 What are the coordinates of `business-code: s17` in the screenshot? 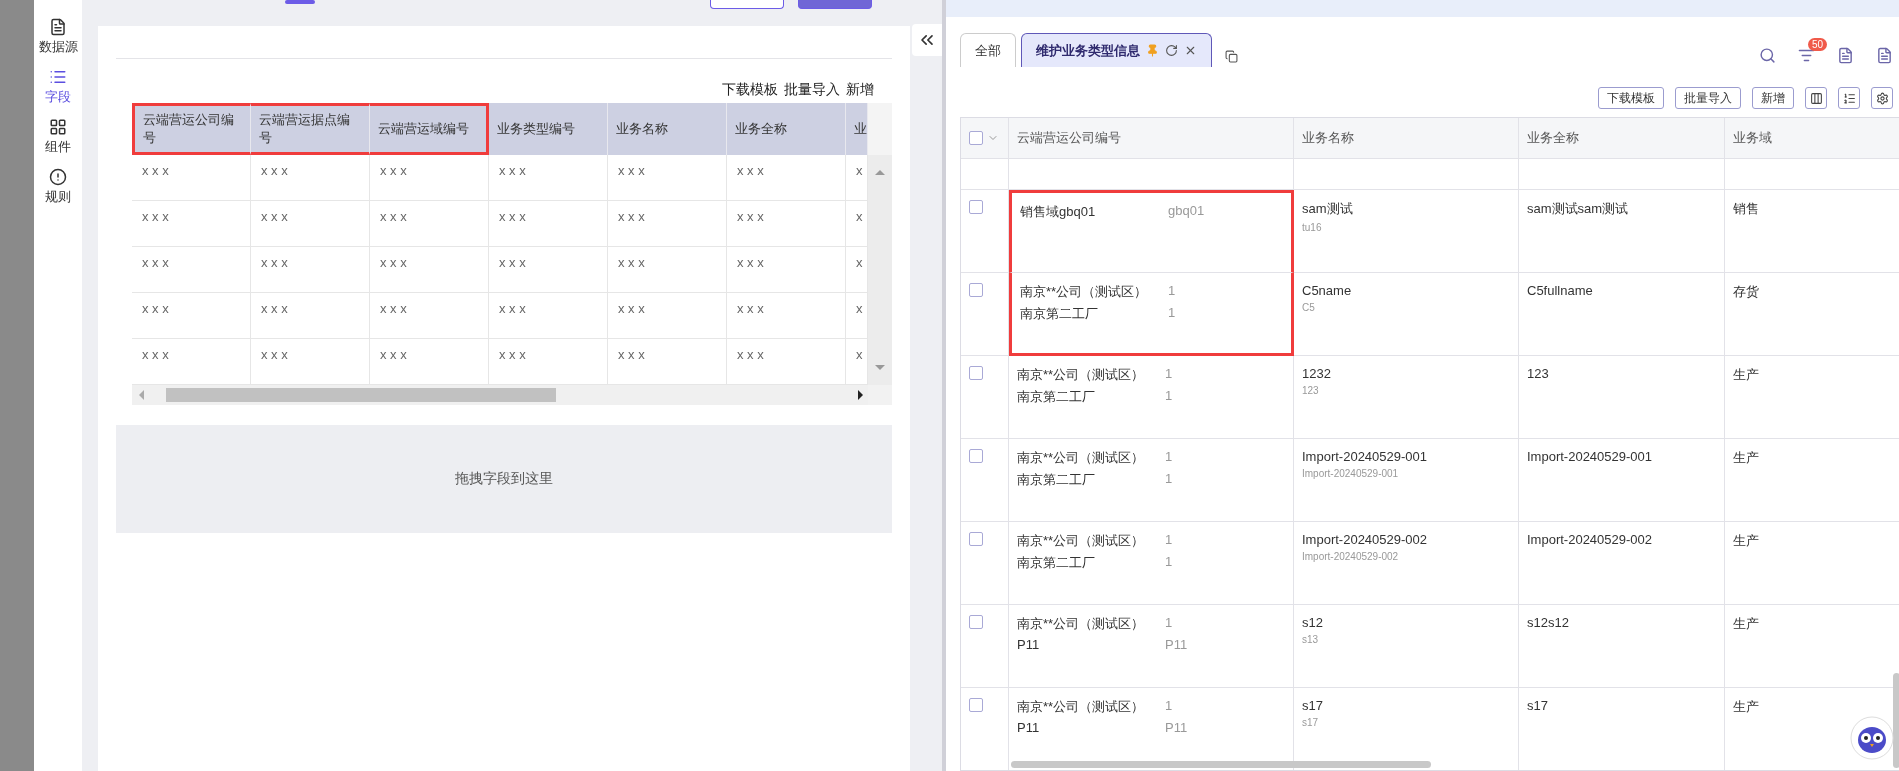 It's located at (1311, 722).